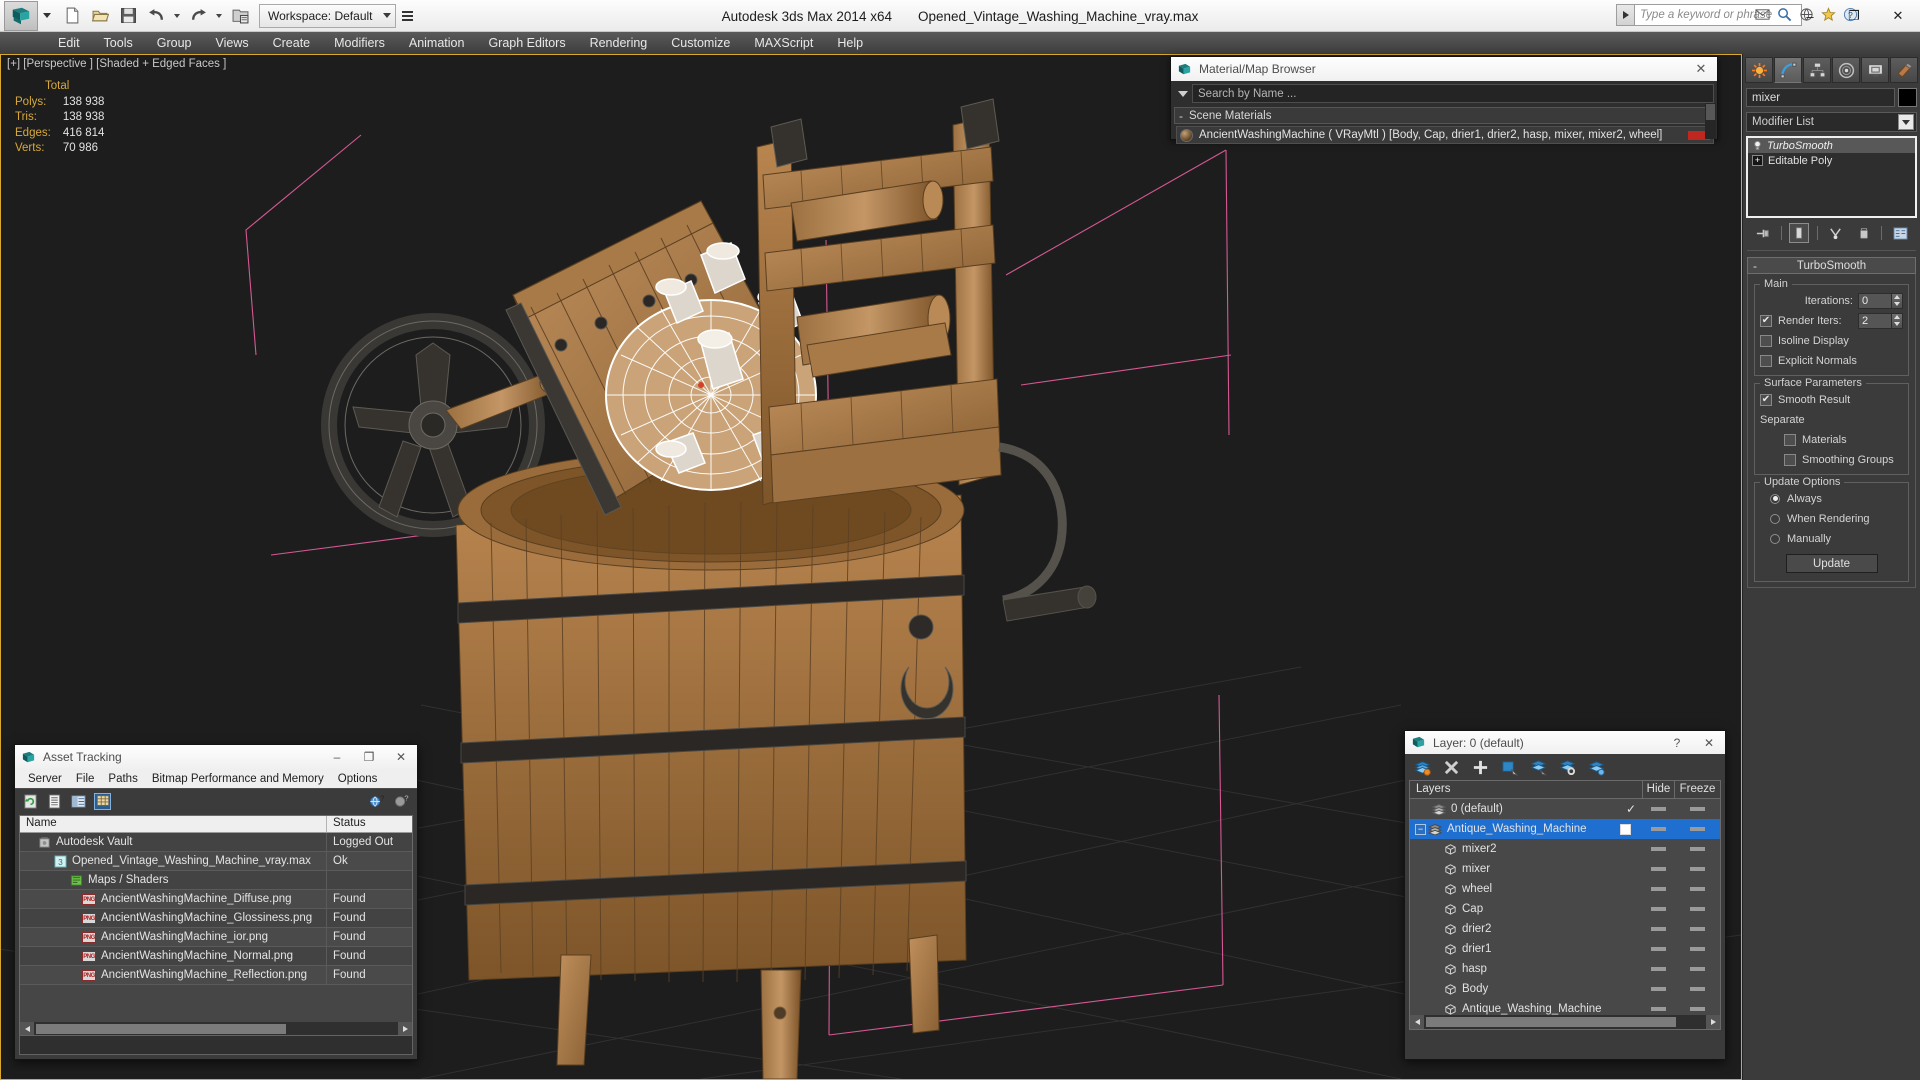 The height and width of the screenshot is (1080, 1920). I want to click on material-browser-scrollbar, so click(1710, 121).